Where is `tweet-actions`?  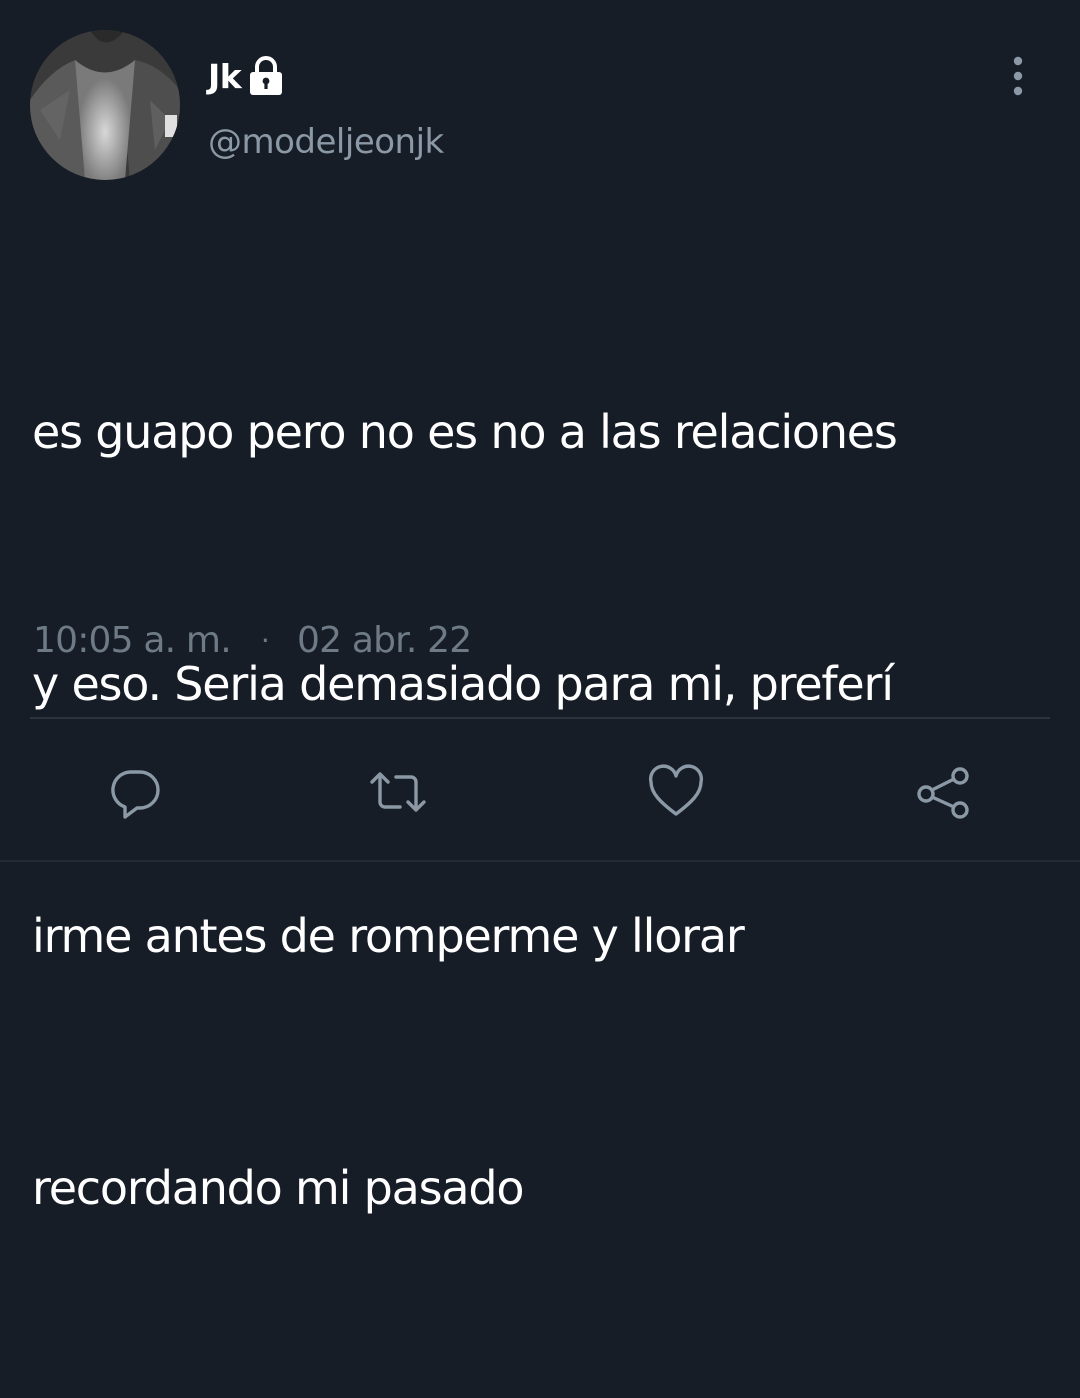 tweet-actions is located at coordinates (540, 790).